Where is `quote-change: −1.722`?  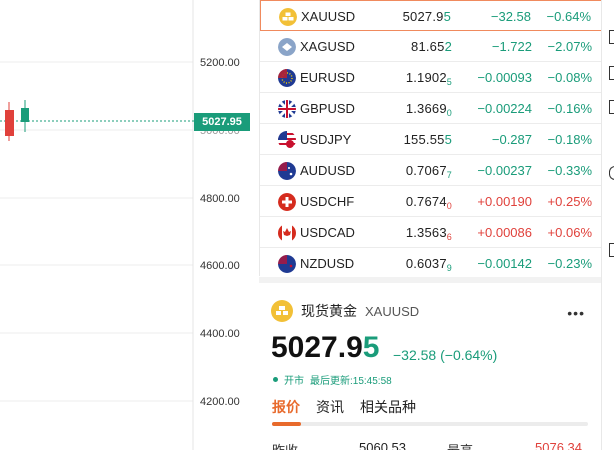
quote-change: −1.722 is located at coordinates (511, 46).